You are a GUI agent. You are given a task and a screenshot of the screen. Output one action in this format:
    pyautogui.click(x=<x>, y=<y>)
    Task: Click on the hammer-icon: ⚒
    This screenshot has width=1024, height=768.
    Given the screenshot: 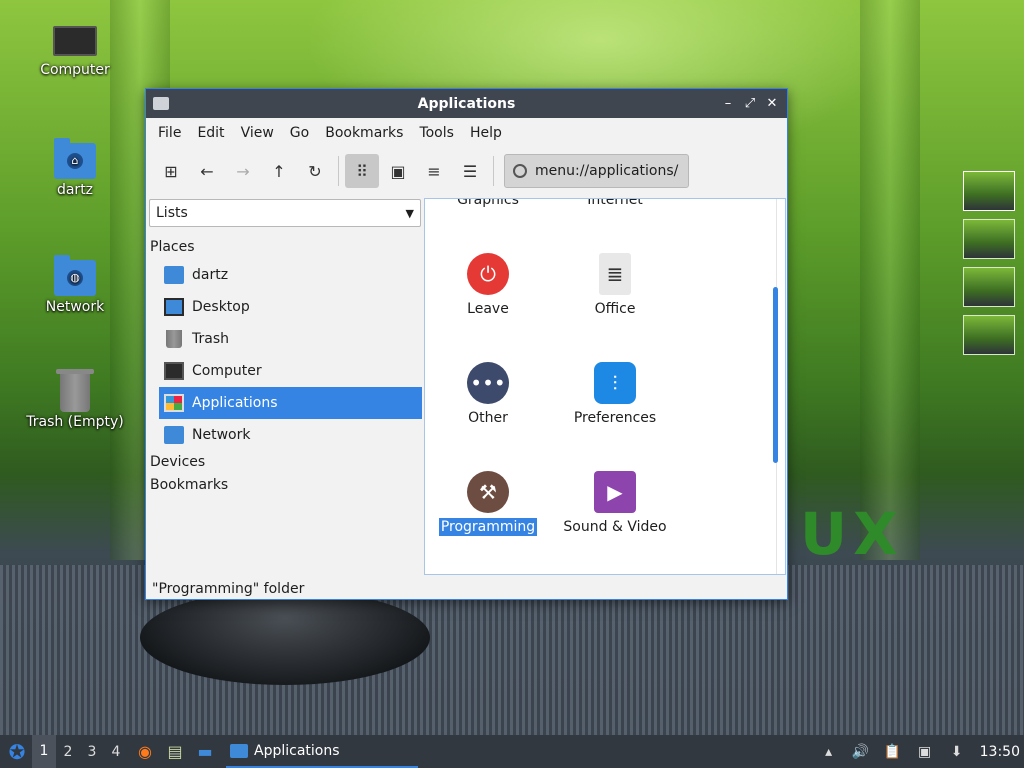 What is the action you would take?
    pyautogui.click(x=488, y=492)
    